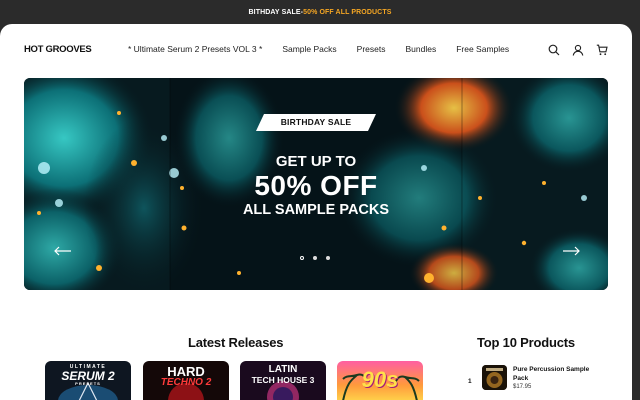  Describe the element at coordinates (602, 49) in the screenshot. I see `cart-icon` at that location.